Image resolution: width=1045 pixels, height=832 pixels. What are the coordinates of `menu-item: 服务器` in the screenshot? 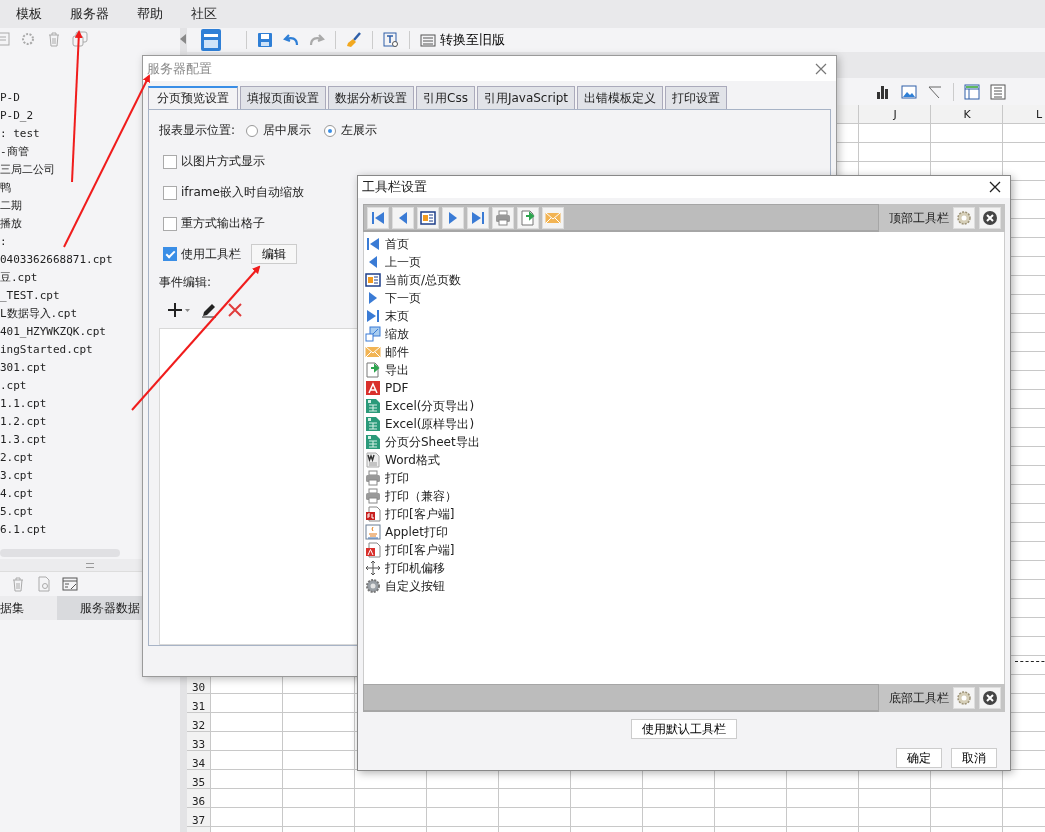 It's located at (89, 14).